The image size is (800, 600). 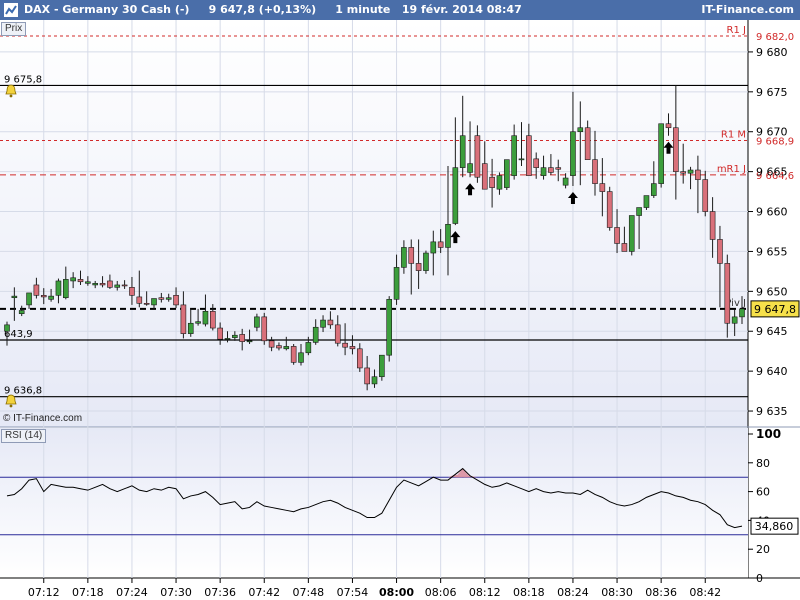 I want to click on x-tick-label: 08:18, so click(x=529, y=592).